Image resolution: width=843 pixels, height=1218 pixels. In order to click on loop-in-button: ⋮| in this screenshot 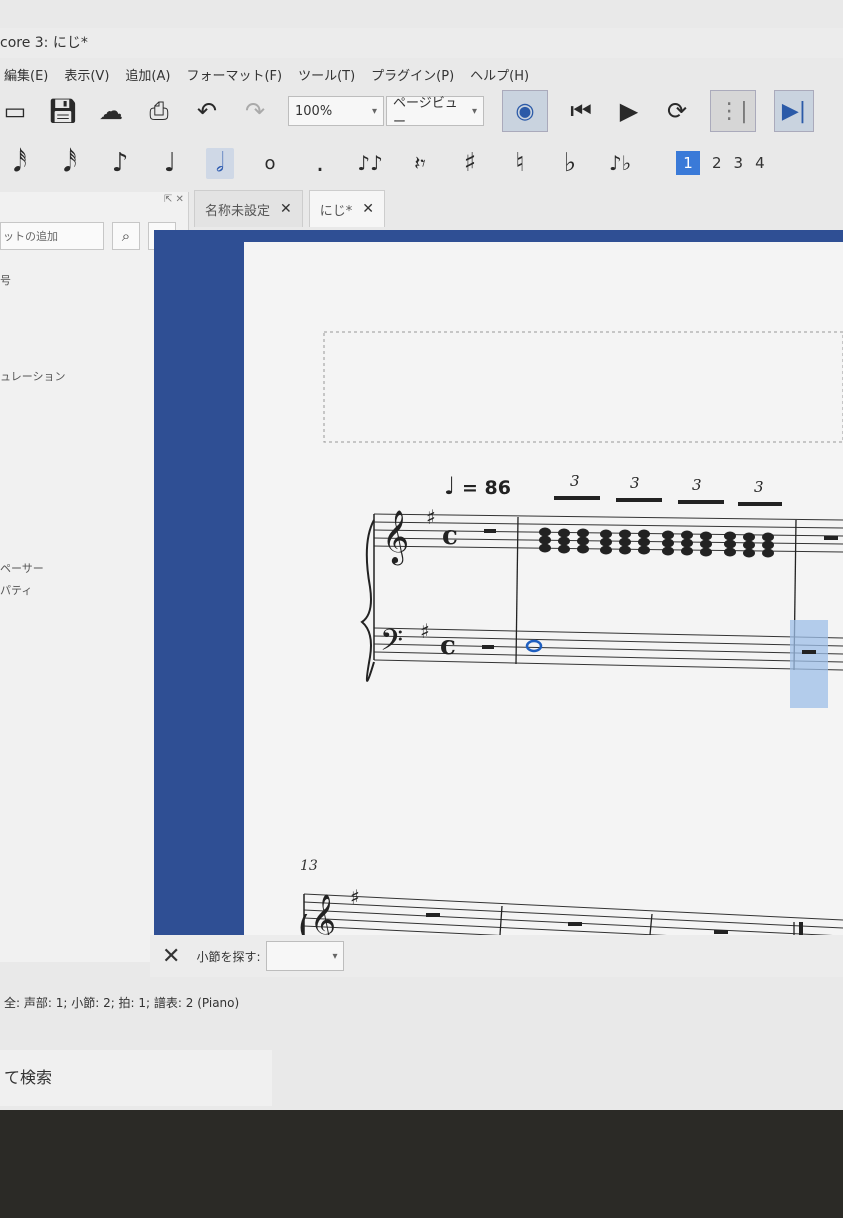, I will do `click(733, 111)`.